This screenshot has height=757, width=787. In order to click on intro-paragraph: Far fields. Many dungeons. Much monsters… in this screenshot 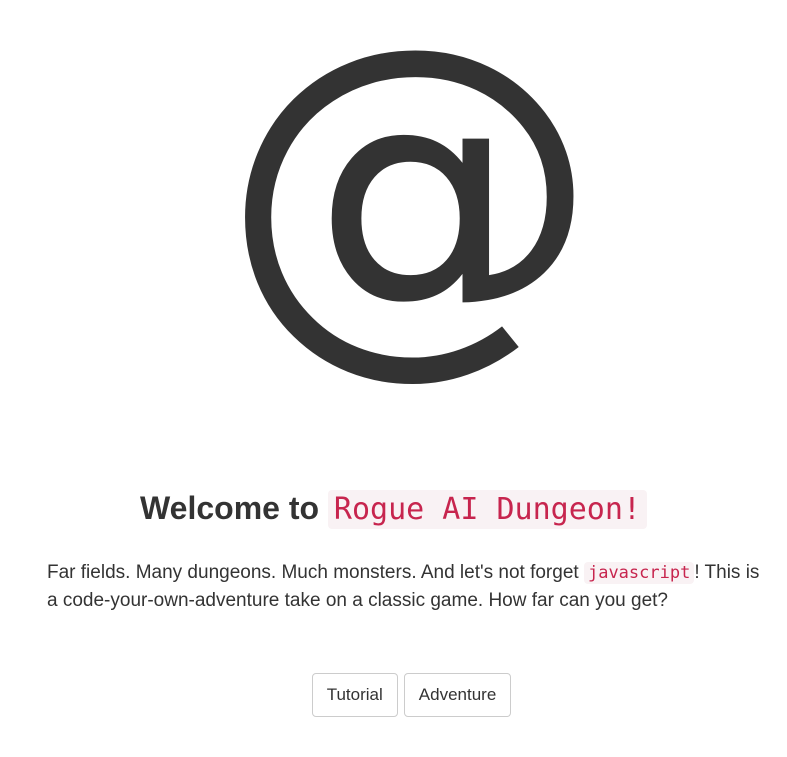, I will do `click(407, 587)`.